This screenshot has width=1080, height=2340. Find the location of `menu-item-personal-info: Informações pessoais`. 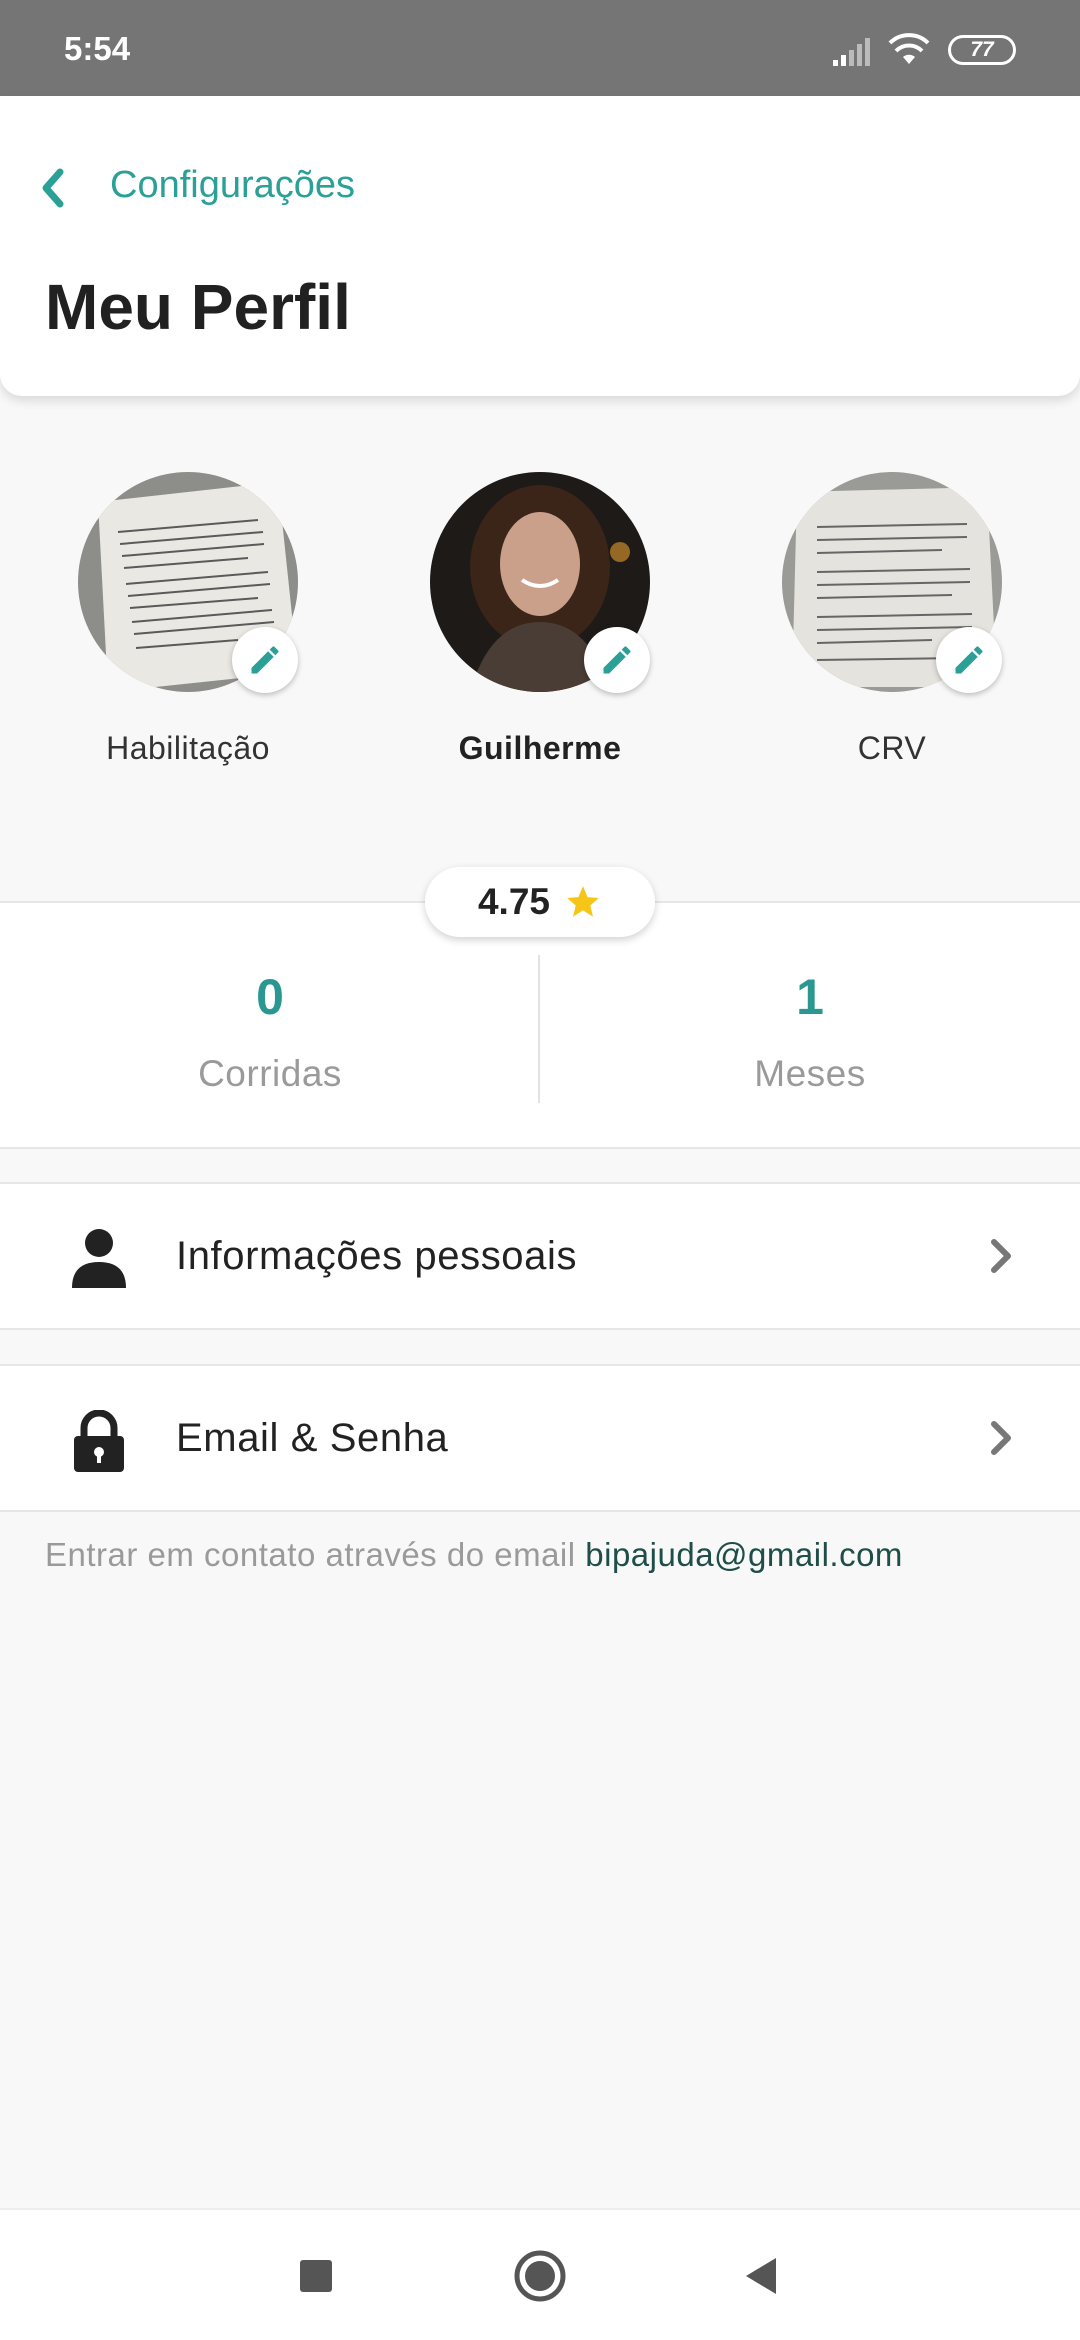

menu-item-personal-info: Informações pessoais is located at coordinates (540, 1256).